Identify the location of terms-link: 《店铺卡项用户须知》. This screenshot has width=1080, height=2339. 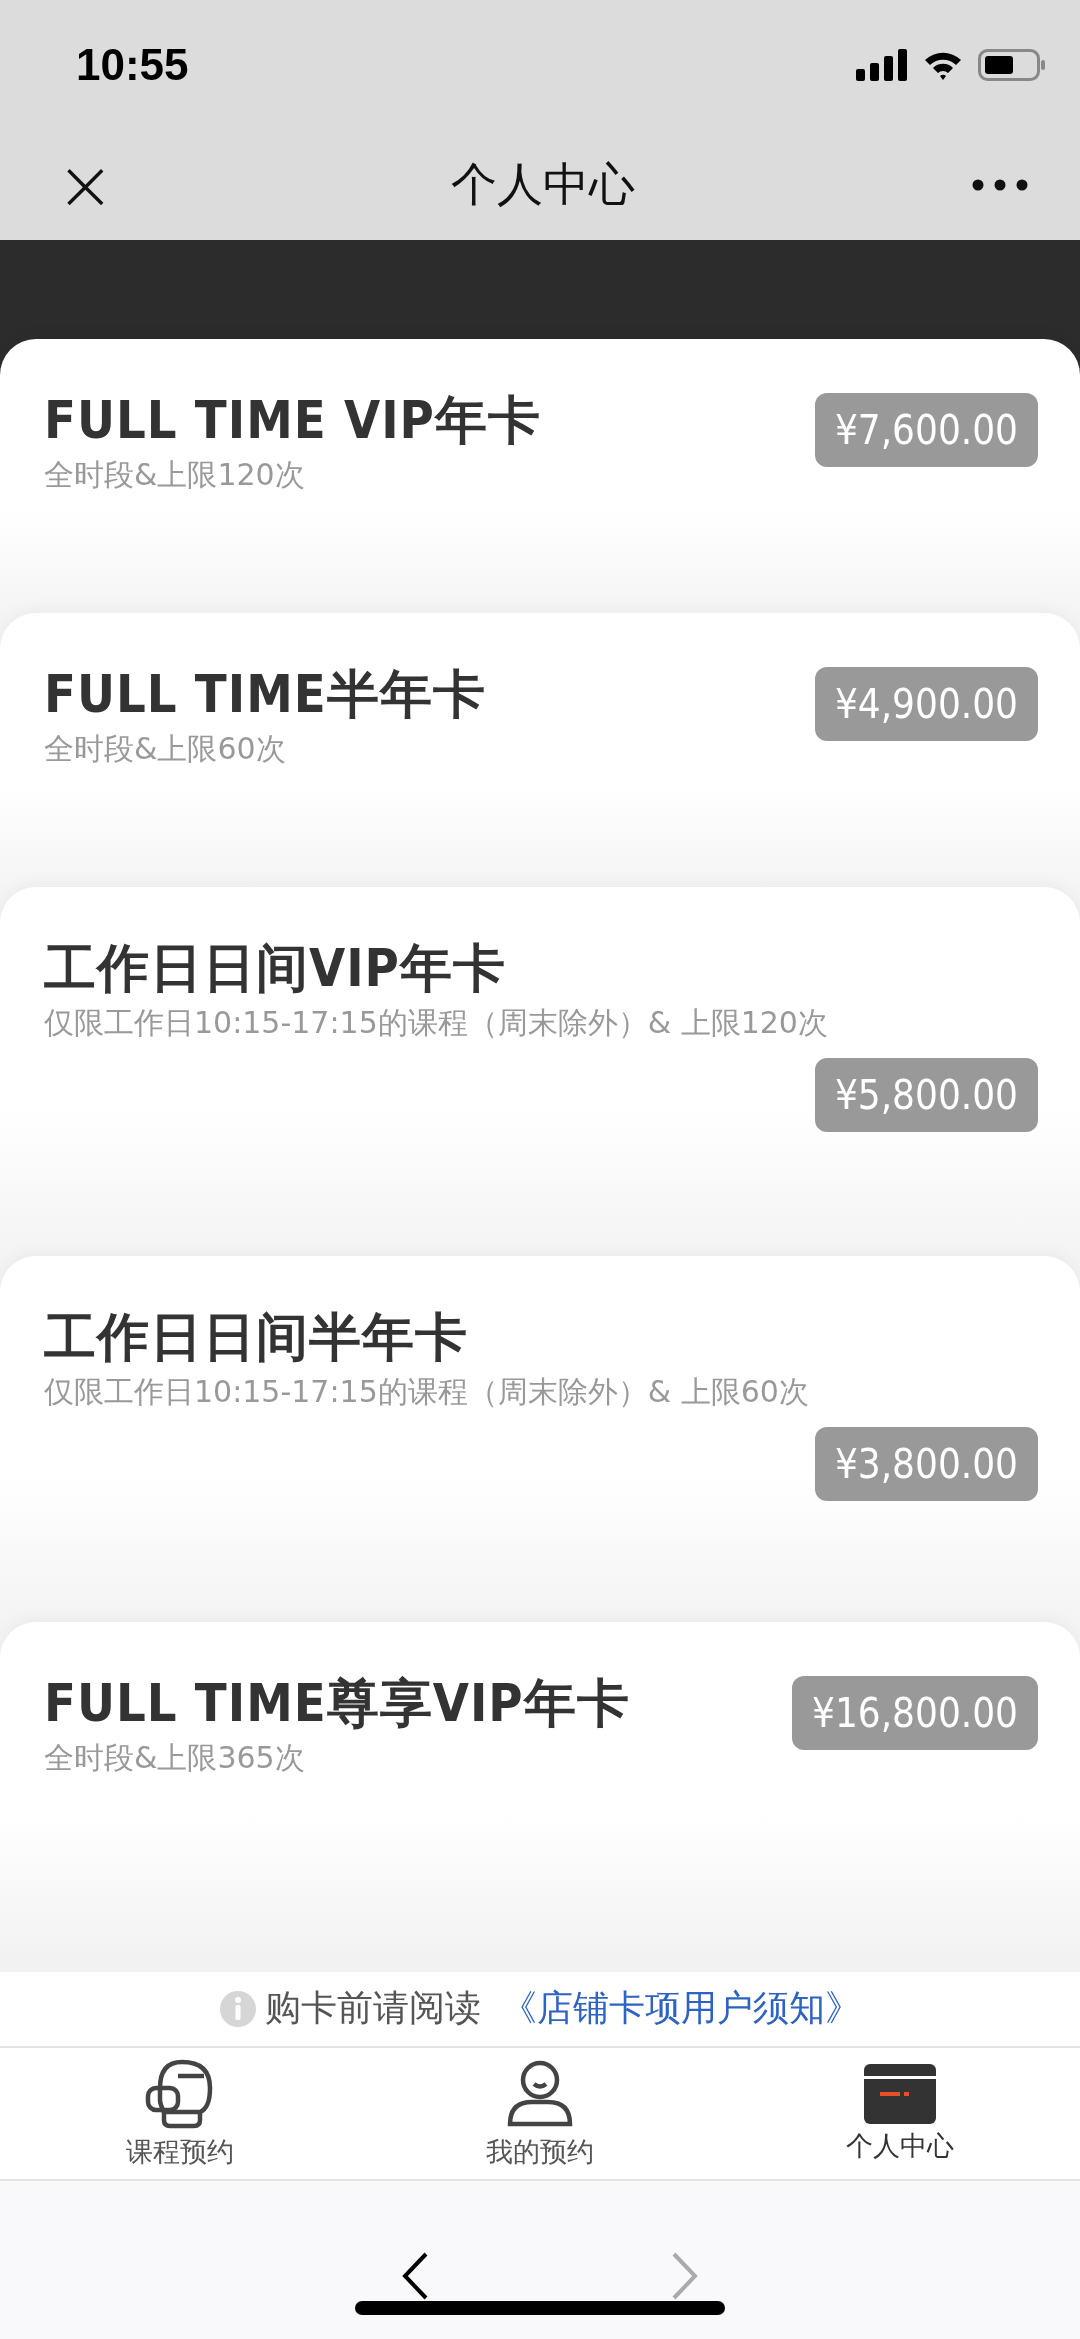
(681, 2009).